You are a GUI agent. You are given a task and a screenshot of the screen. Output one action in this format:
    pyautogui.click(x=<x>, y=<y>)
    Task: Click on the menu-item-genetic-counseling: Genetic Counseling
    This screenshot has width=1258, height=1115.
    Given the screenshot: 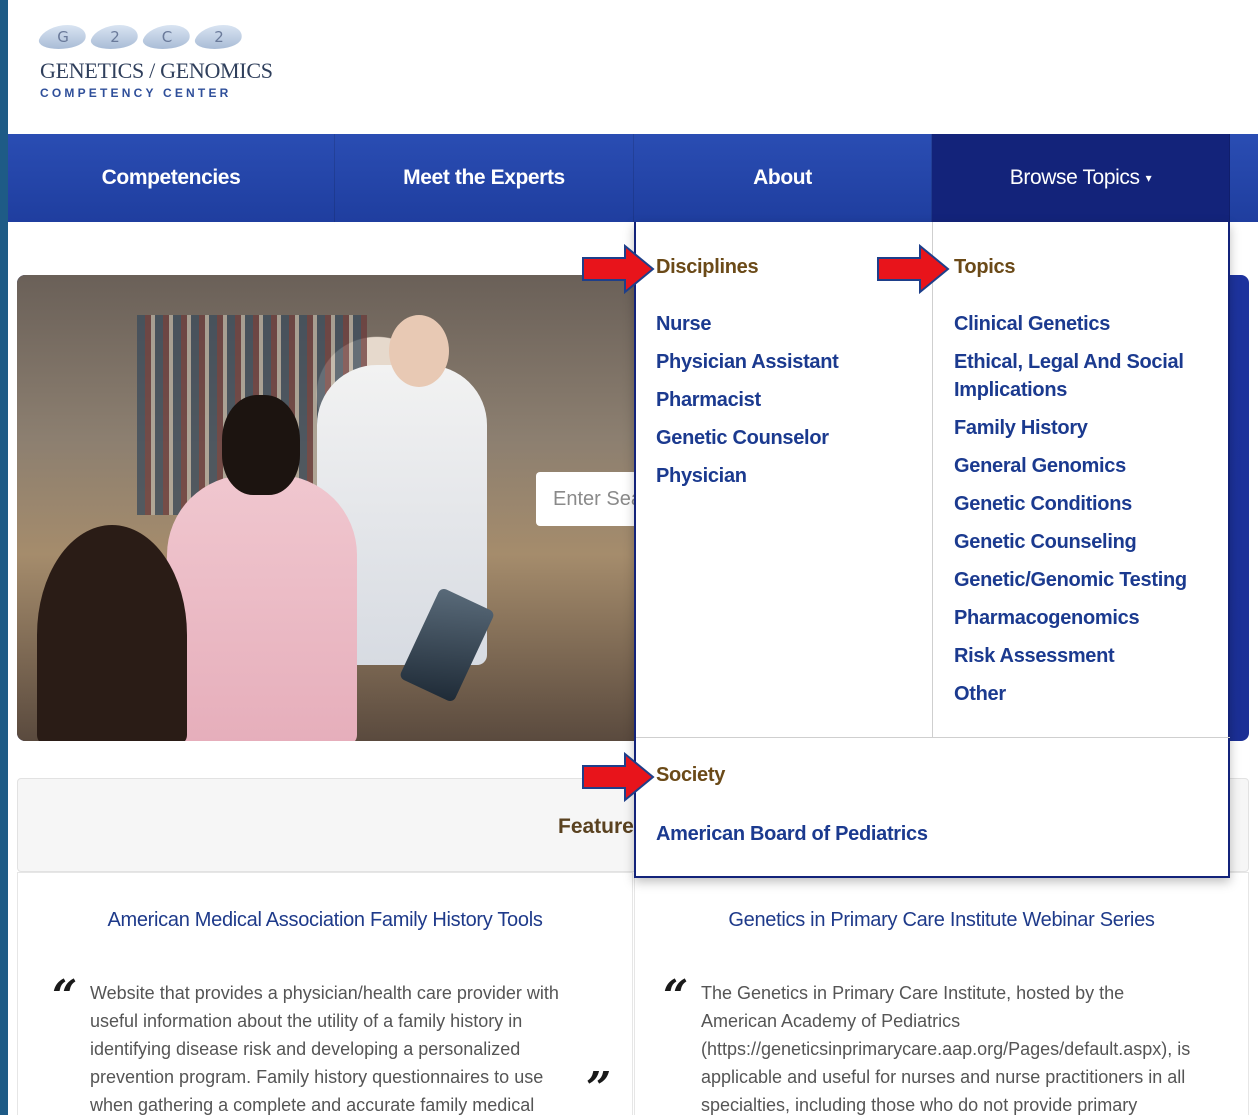 What is the action you would take?
    pyautogui.click(x=1079, y=542)
    